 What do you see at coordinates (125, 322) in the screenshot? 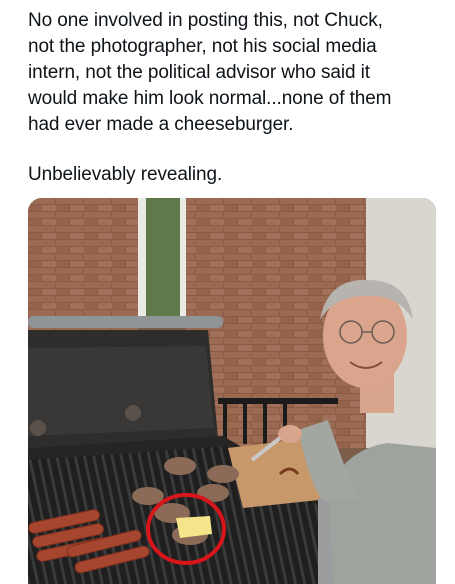
I see `grill-lid-handle` at bounding box center [125, 322].